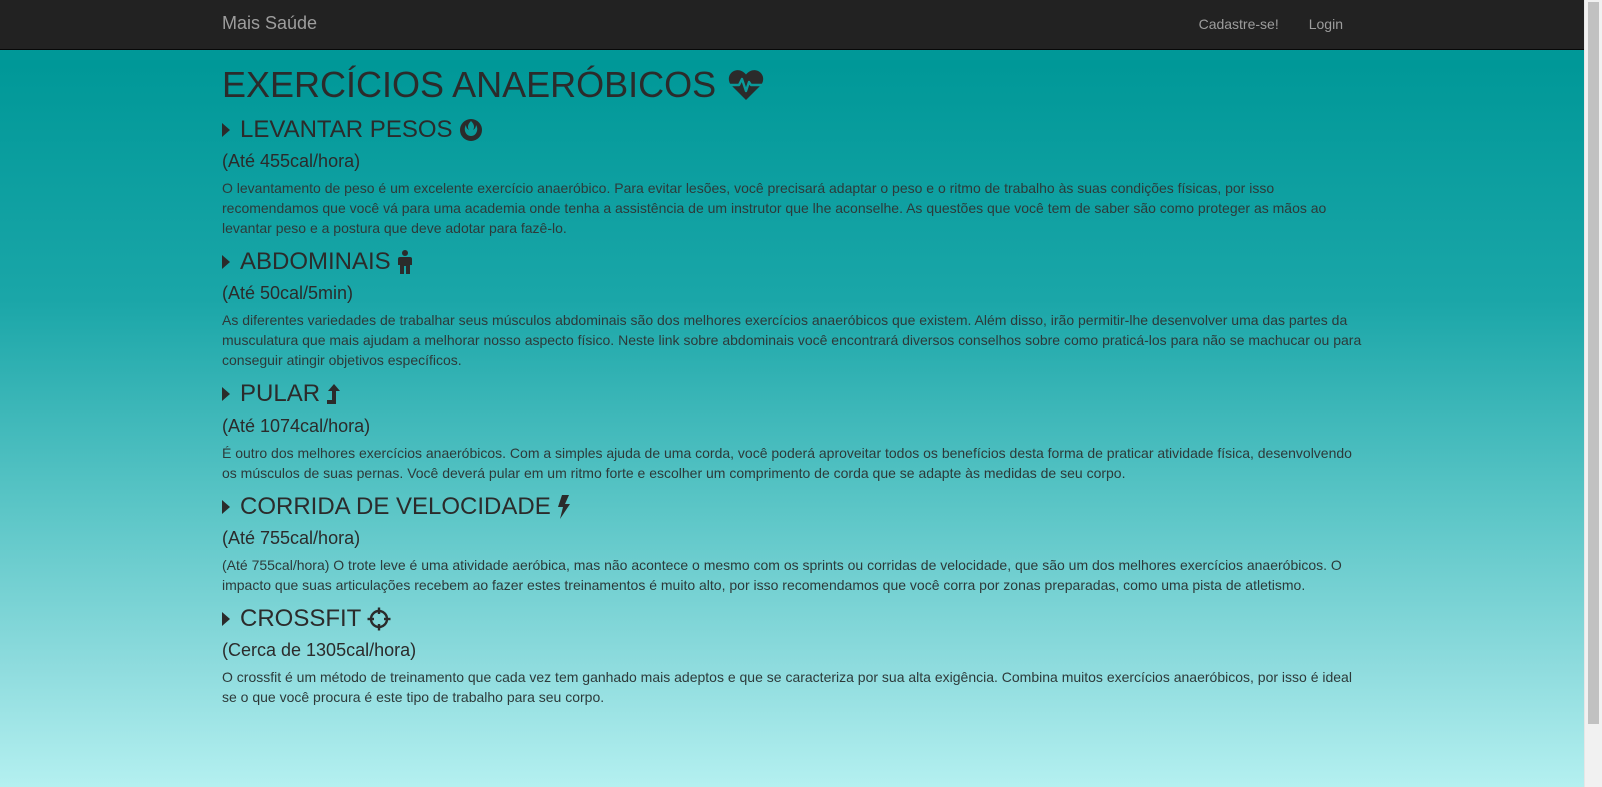 The height and width of the screenshot is (787, 1602). I want to click on section-subtitle: (Até 455cal/hora), so click(291, 160).